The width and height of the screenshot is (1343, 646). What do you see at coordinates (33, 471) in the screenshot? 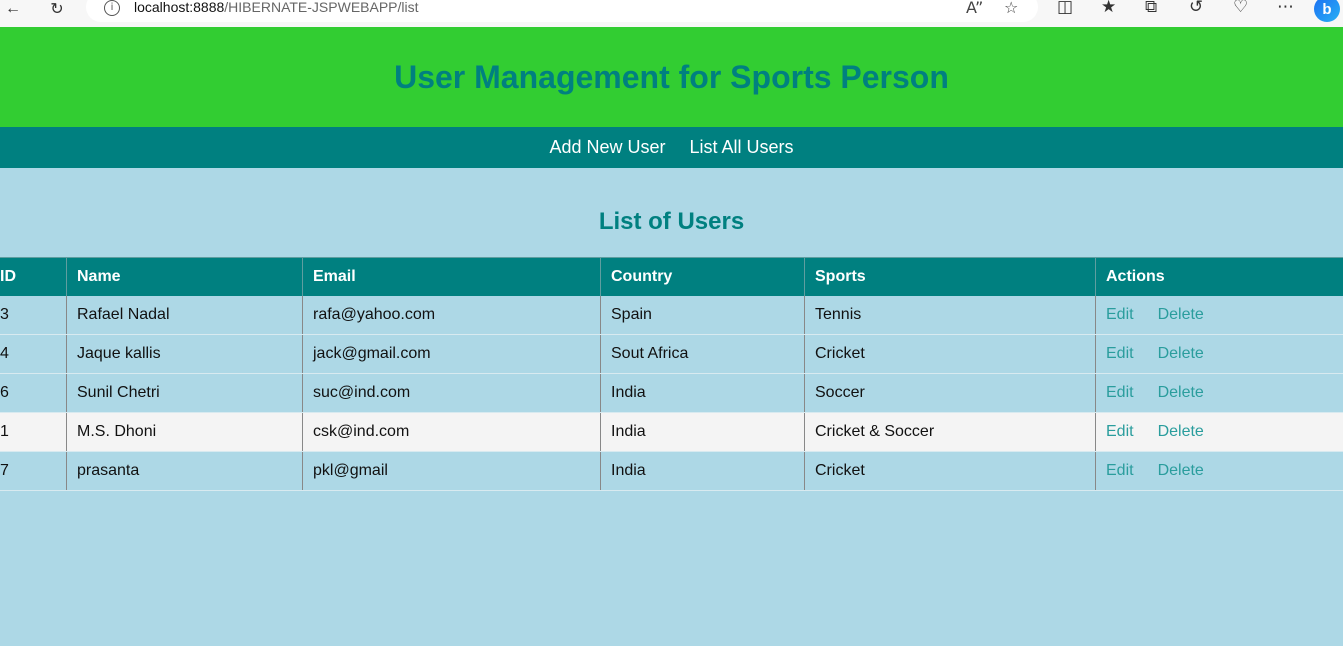
I see `cell-id: 7` at bounding box center [33, 471].